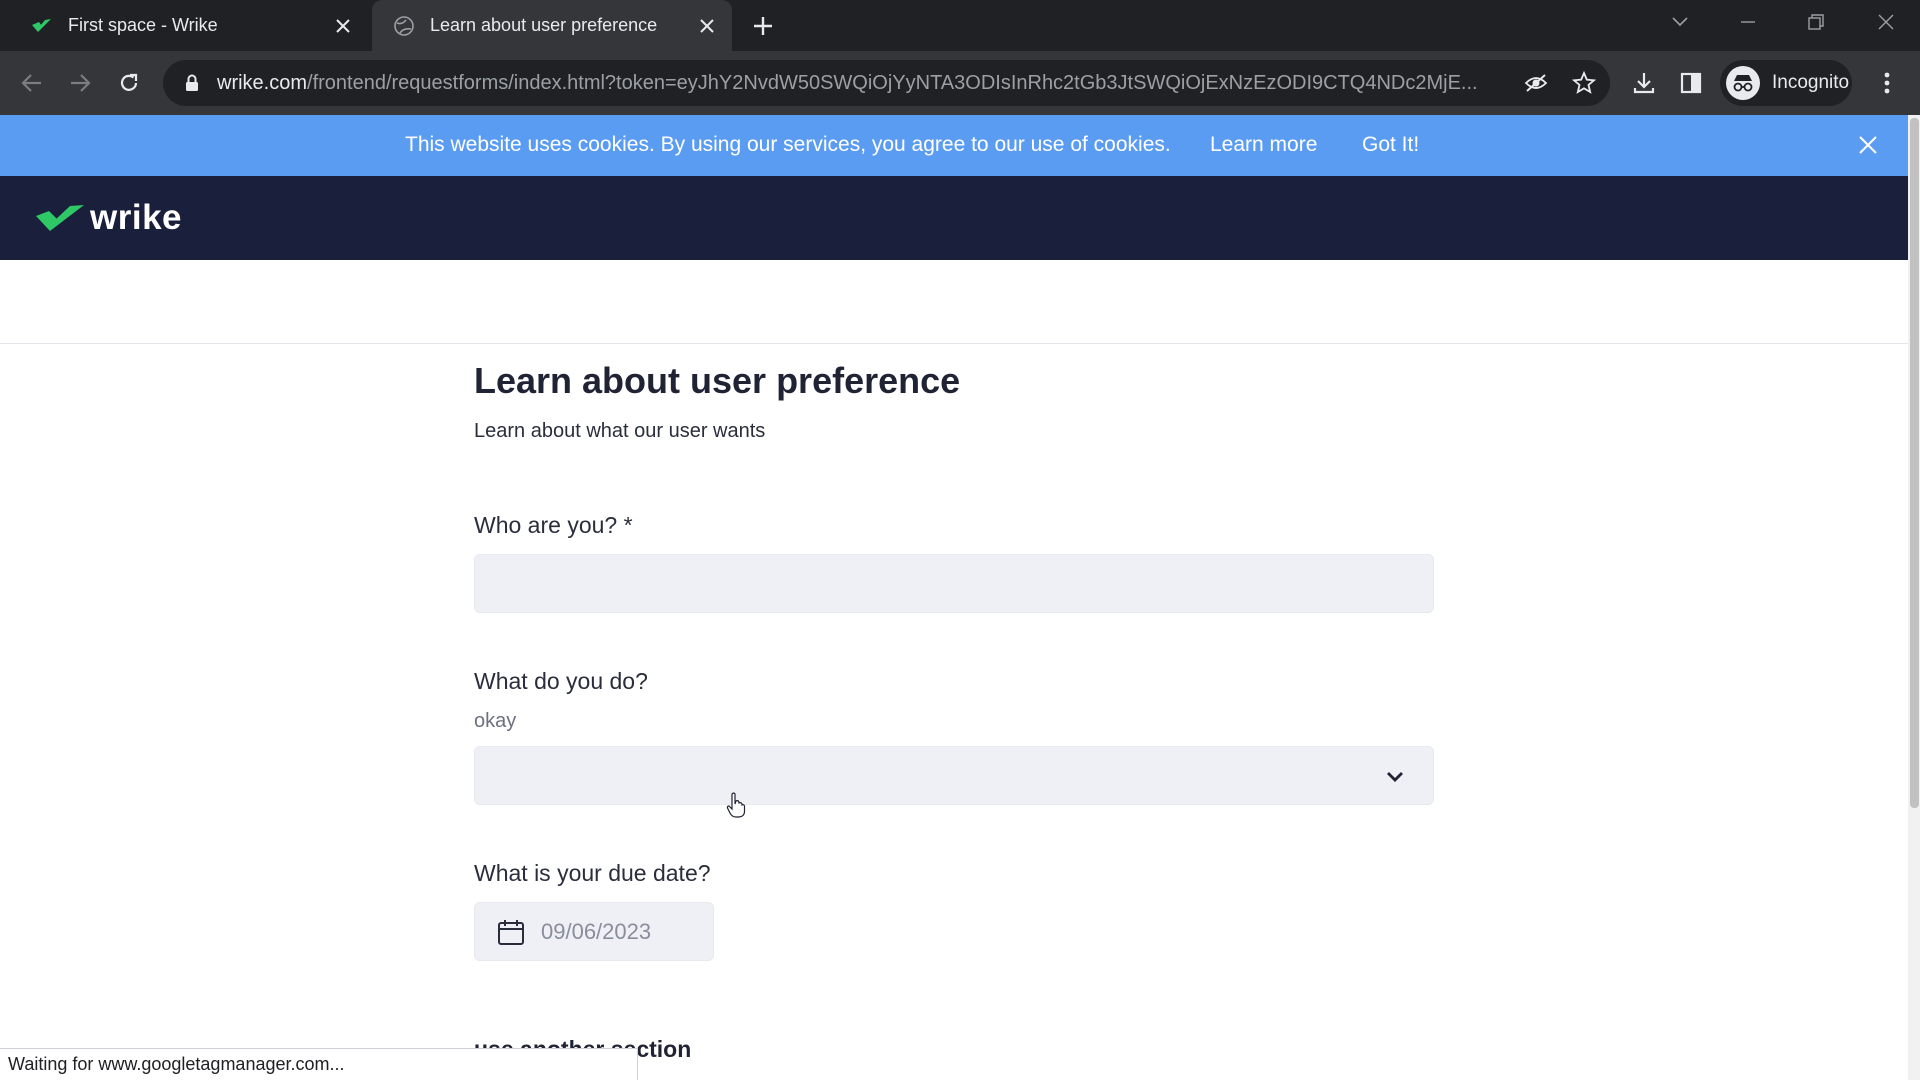 This screenshot has height=1080, width=1920. I want to click on what-do-you-do-select, so click(954, 775).